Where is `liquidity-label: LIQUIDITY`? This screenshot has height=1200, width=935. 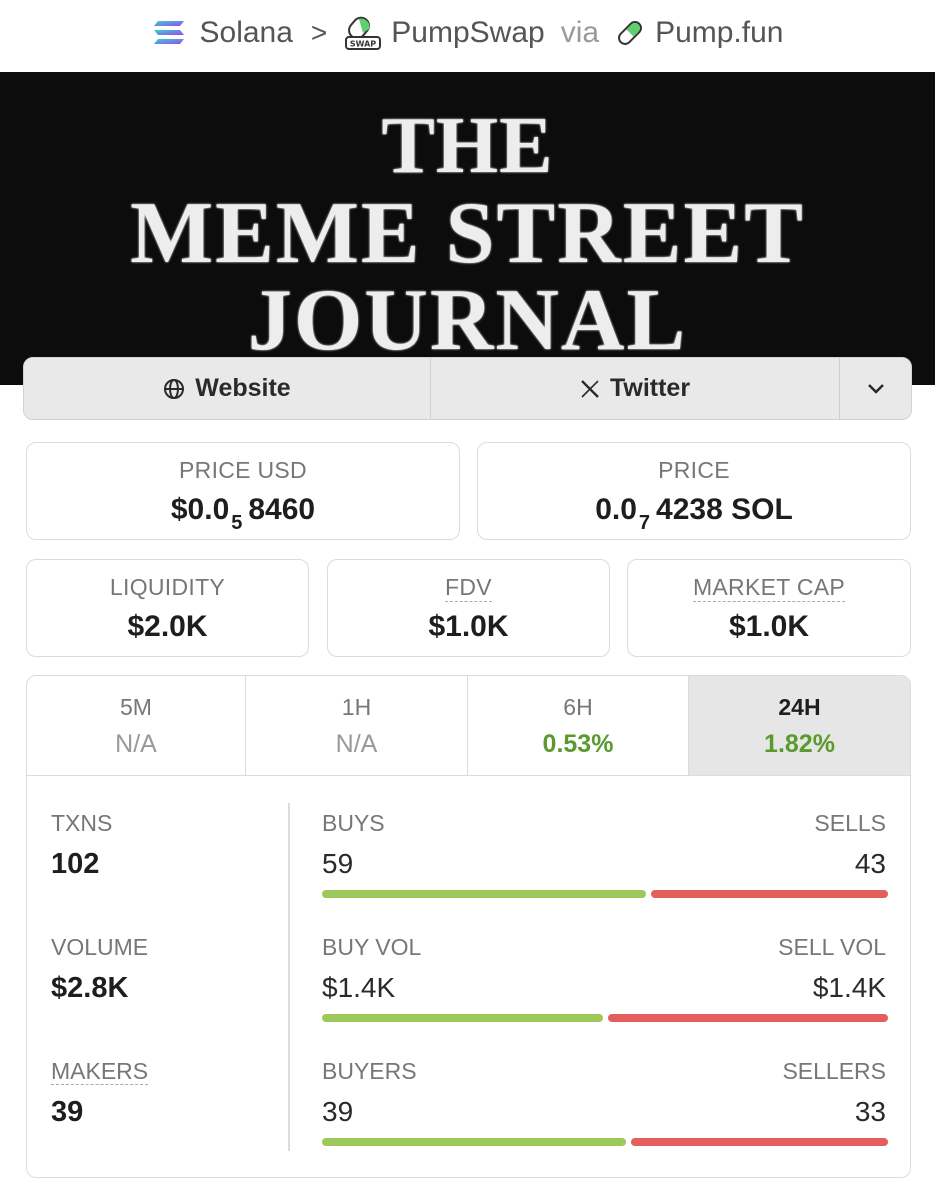
liquidity-label: LIQUIDITY is located at coordinates (167, 587).